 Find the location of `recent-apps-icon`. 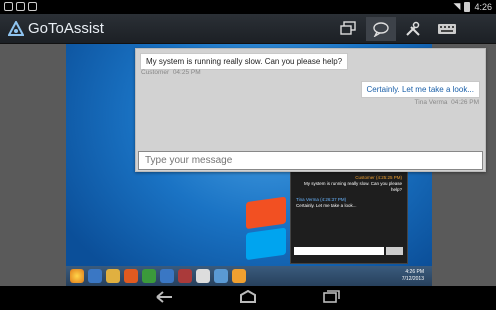

recent-apps-icon is located at coordinates (332, 298).